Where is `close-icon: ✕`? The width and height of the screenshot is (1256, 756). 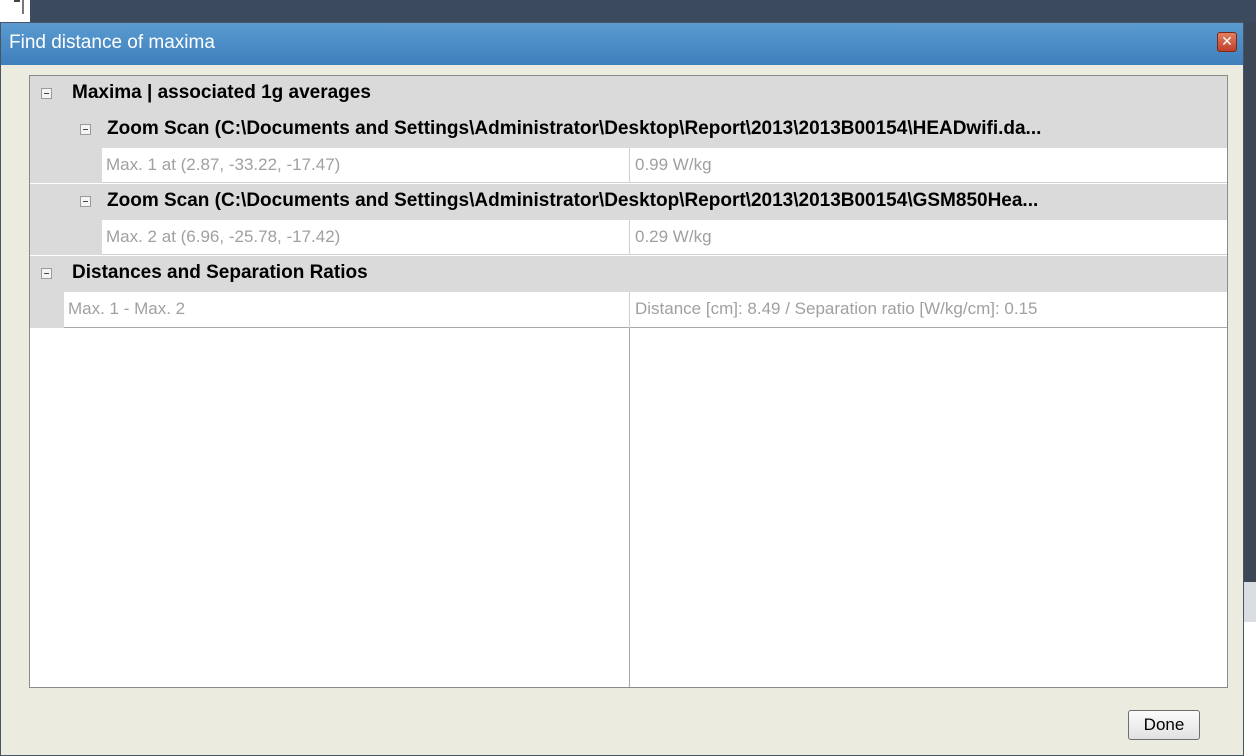
close-icon: ✕ is located at coordinates (1227, 42).